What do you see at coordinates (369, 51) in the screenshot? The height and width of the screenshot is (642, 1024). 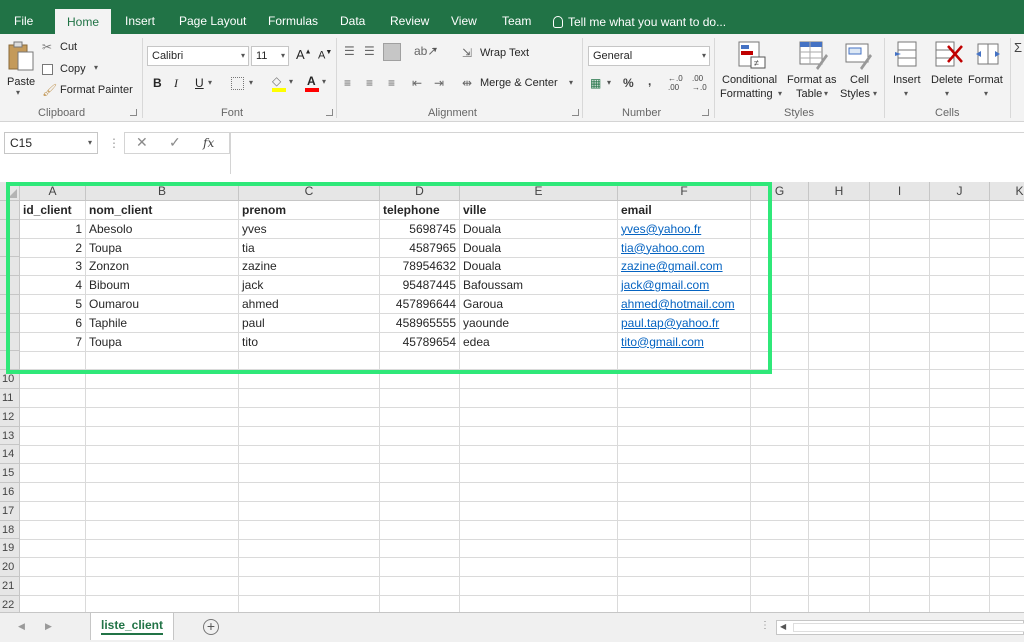 I see `middle-align-icon: ☰` at bounding box center [369, 51].